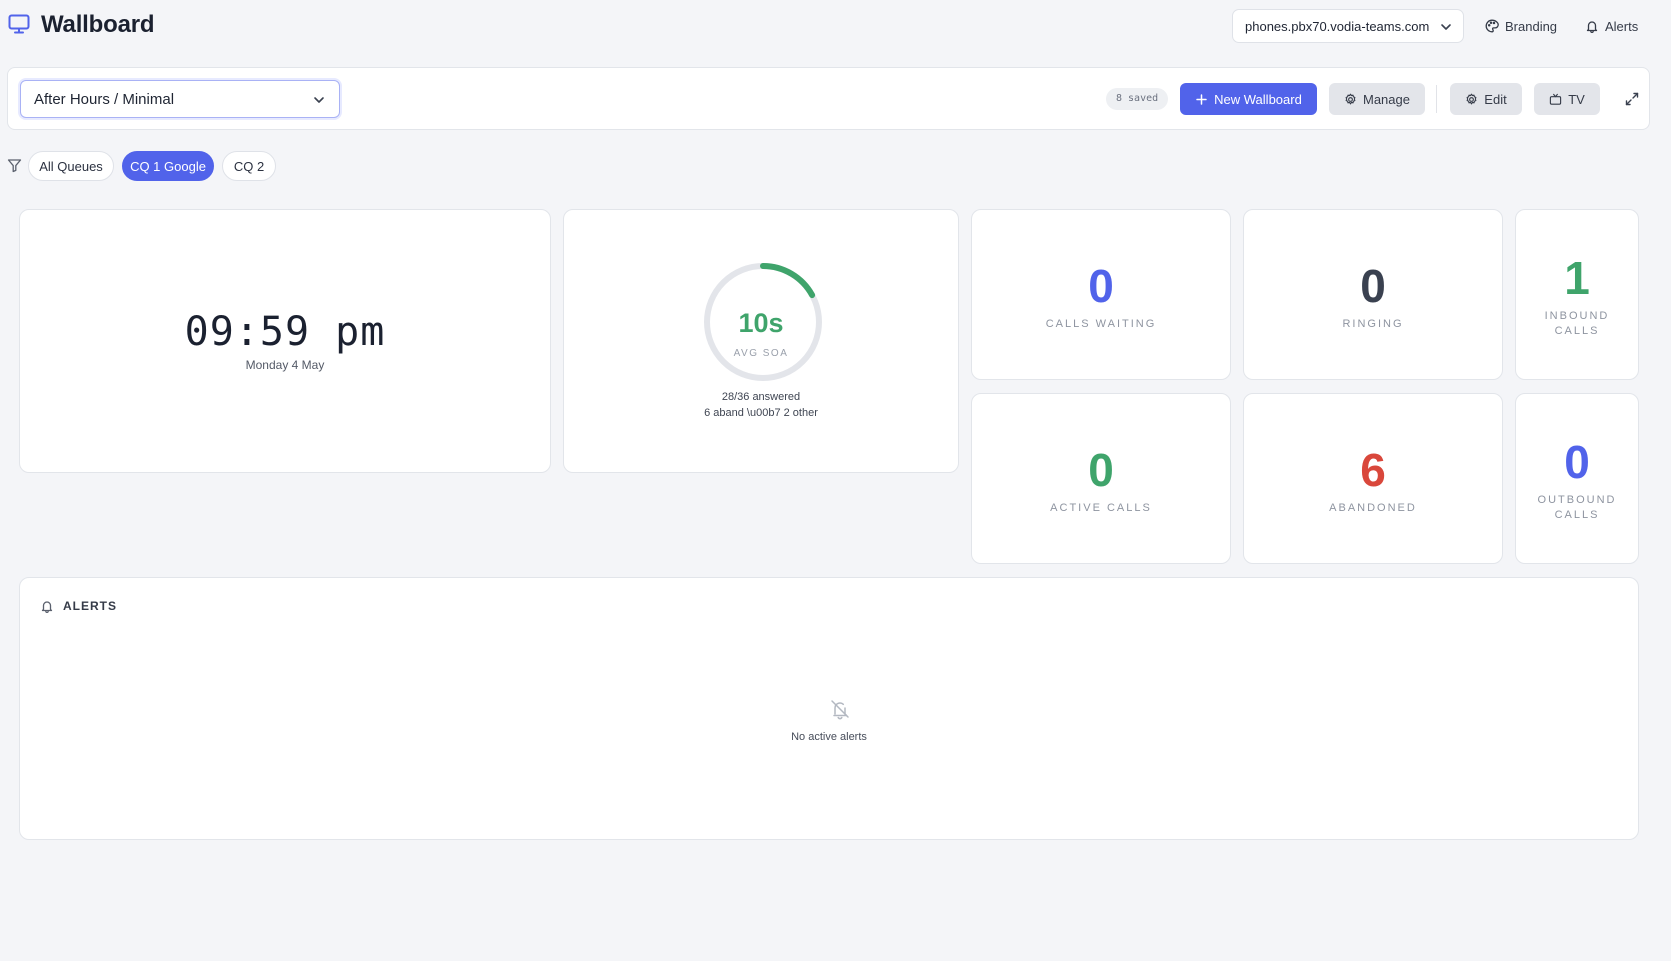 The width and height of the screenshot is (1671, 961). What do you see at coordinates (1137, 99) in the screenshot?
I see `saved-count-badge: 8 saved` at bounding box center [1137, 99].